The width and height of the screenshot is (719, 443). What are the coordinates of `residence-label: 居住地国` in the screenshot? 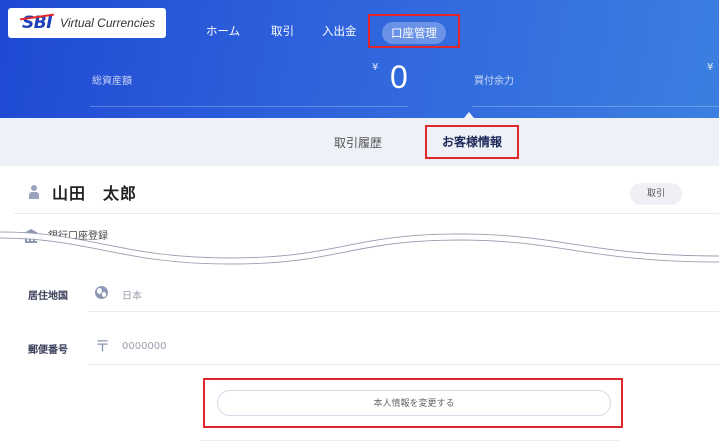 It's located at (48, 296).